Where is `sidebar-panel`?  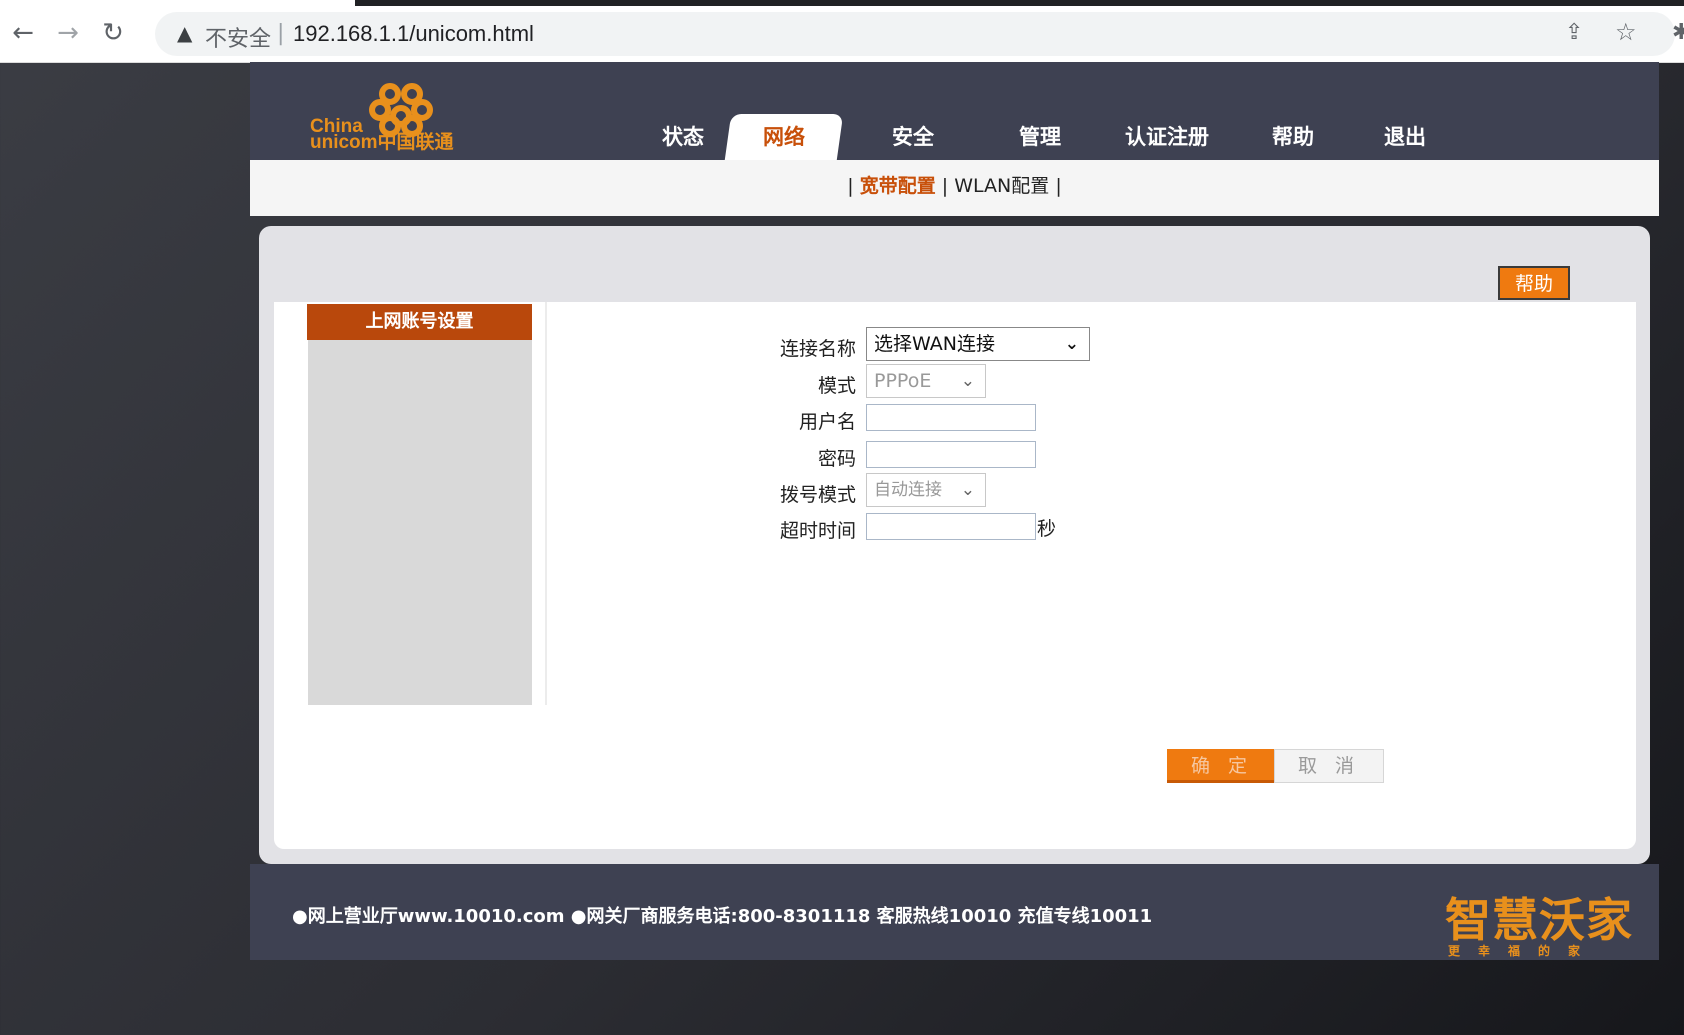 sidebar-panel is located at coordinates (420, 522).